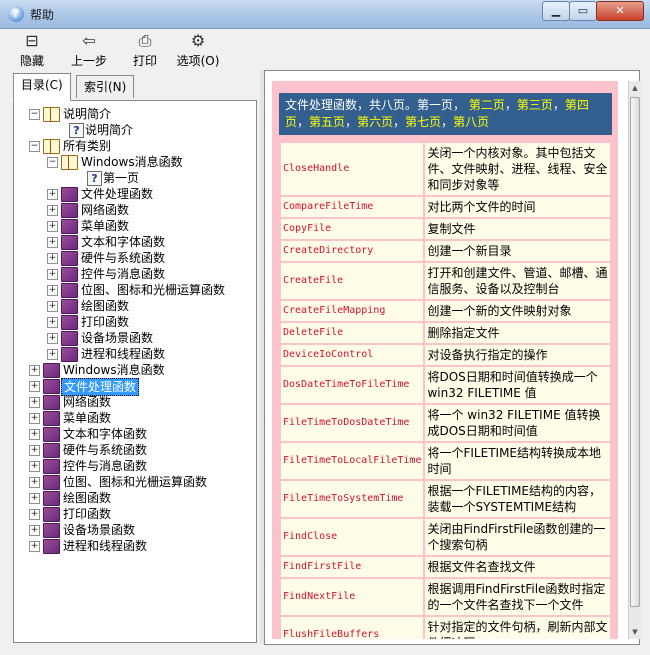 This screenshot has width=650, height=655. I want to click on print-label: 打印, so click(144, 61).